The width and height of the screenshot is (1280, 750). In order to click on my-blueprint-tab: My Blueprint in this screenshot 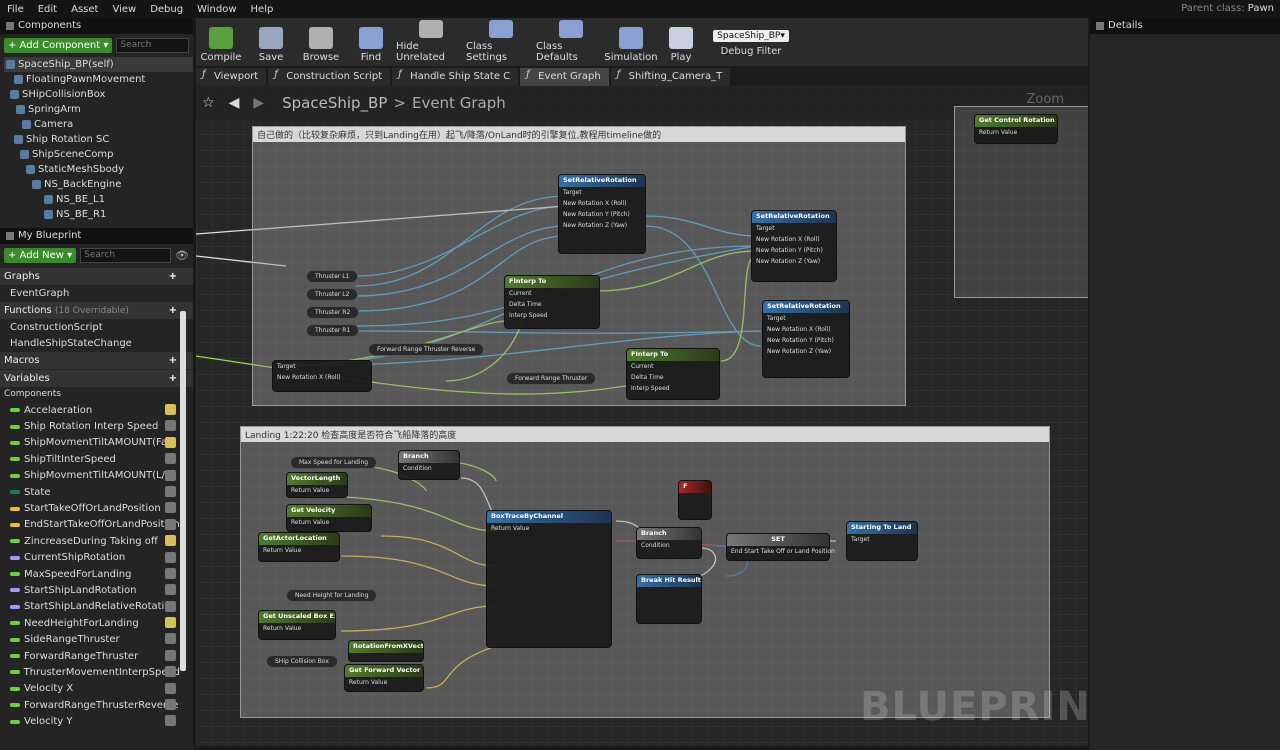, I will do `click(96, 236)`.